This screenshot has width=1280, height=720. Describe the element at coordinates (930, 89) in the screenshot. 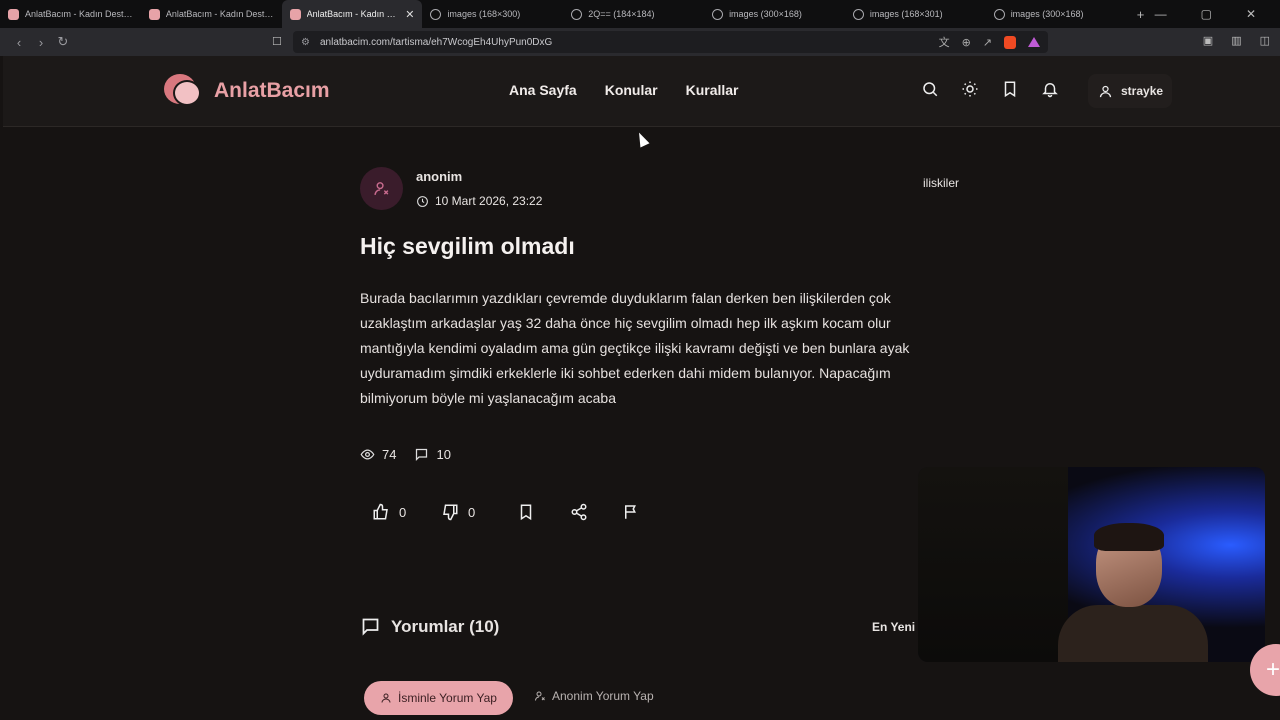

I see `search-icon` at that location.